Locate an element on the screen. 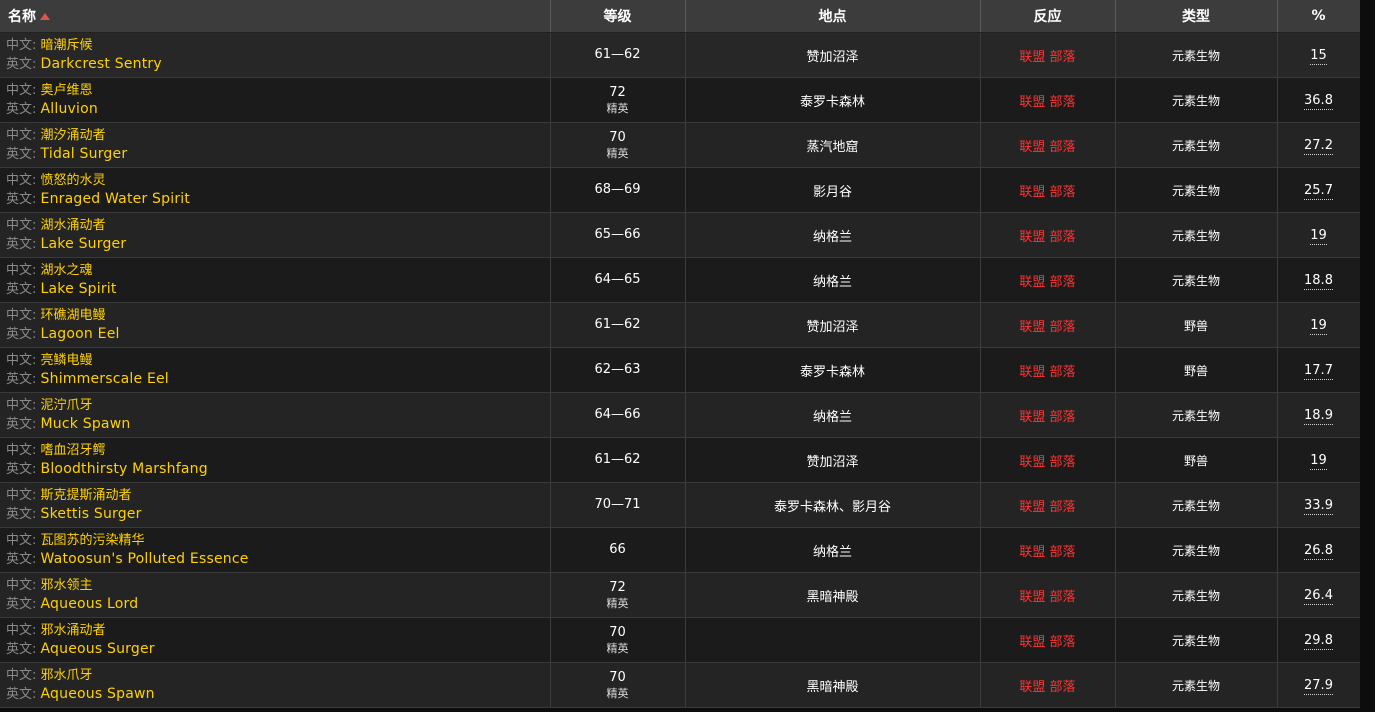 This screenshot has height=712, width=1375. chinese-name-link: 亮鳞电鳗 is located at coordinates (67, 360).